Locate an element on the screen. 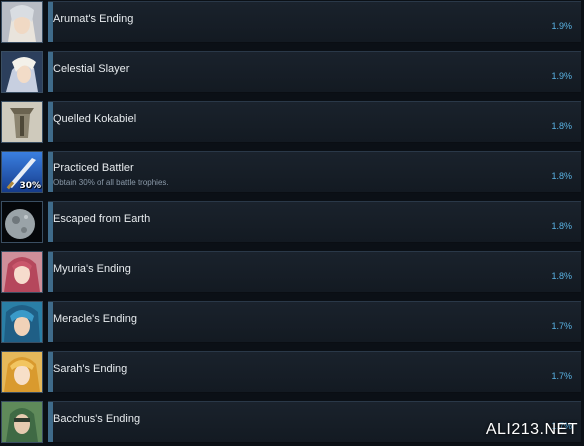 This screenshot has width=584, height=446. watermark: ALI213.NET is located at coordinates (531, 429).